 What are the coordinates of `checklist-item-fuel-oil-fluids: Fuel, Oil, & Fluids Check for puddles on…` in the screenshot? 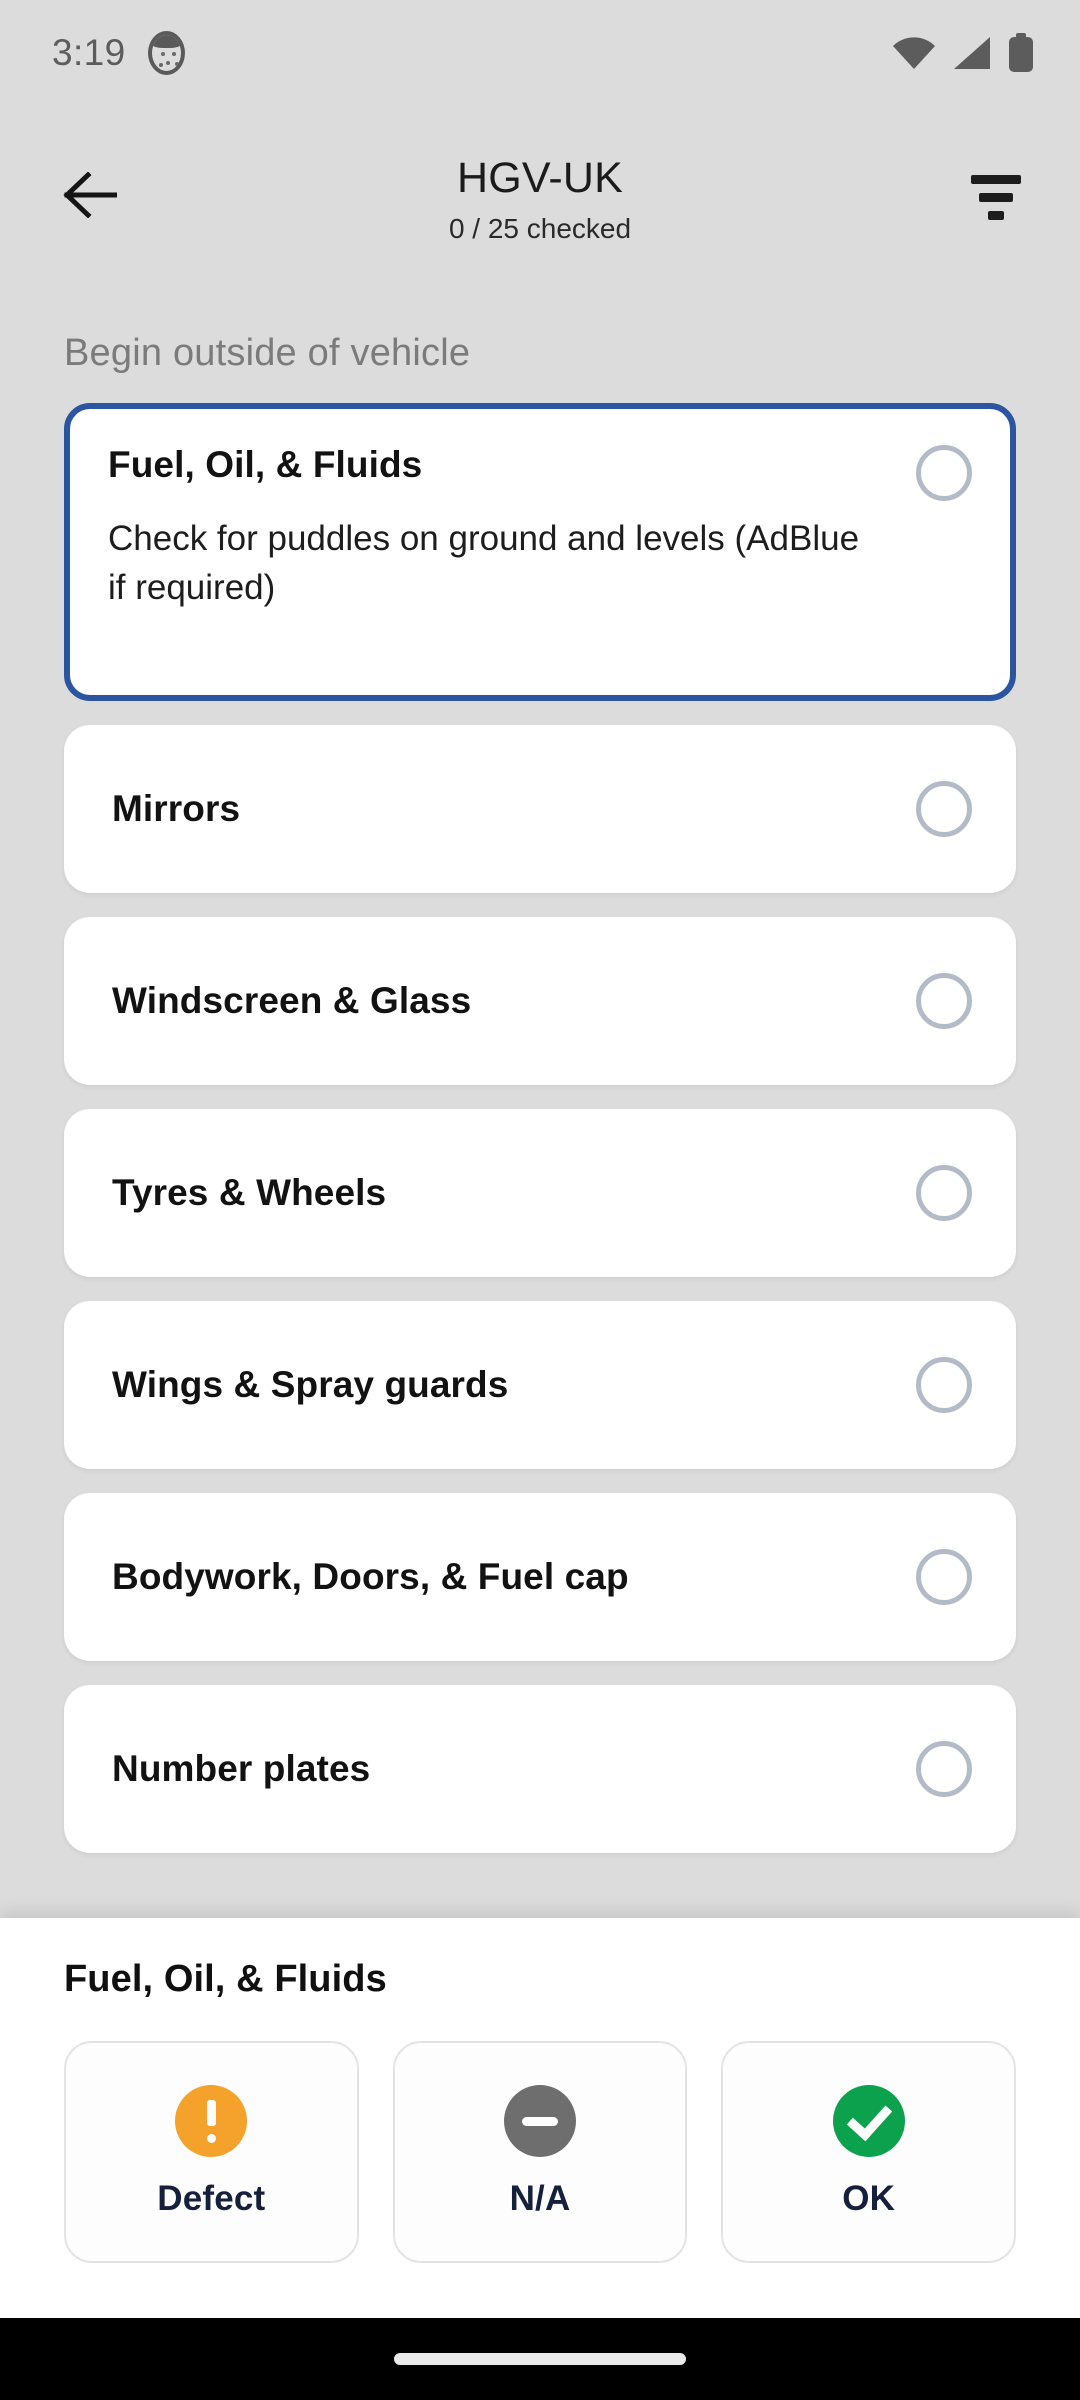 It's located at (540, 552).